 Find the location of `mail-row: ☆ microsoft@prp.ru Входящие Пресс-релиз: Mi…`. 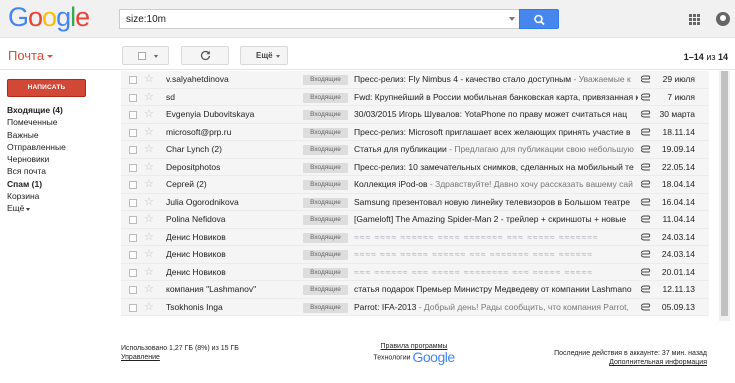

mail-row: ☆ microsoft@prp.ru Входящие Пресс-релиз: Mi… is located at coordinates (415, 132).